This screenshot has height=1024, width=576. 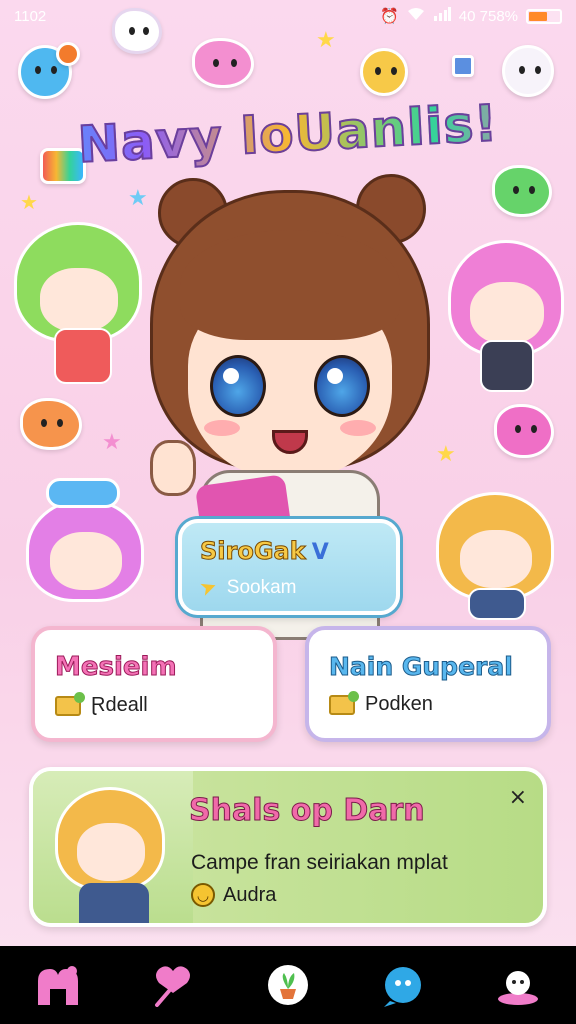 I want to click on verified-icon: V, so click(x=320, y=552).